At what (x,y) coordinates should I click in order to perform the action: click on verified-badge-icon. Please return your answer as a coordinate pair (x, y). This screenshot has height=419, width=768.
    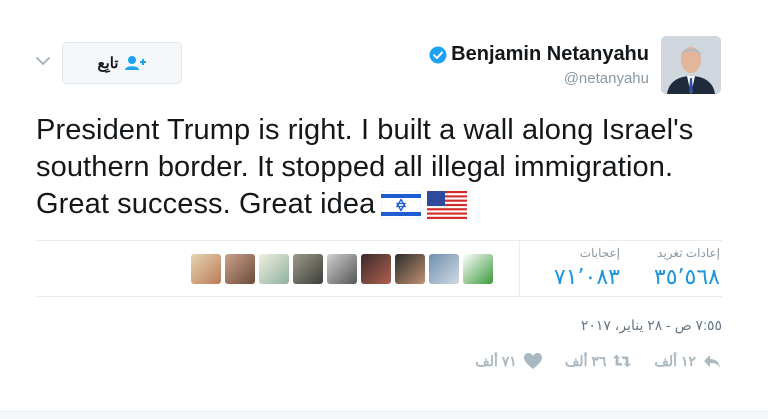
    Looking at the image, I should click on (438, 54).